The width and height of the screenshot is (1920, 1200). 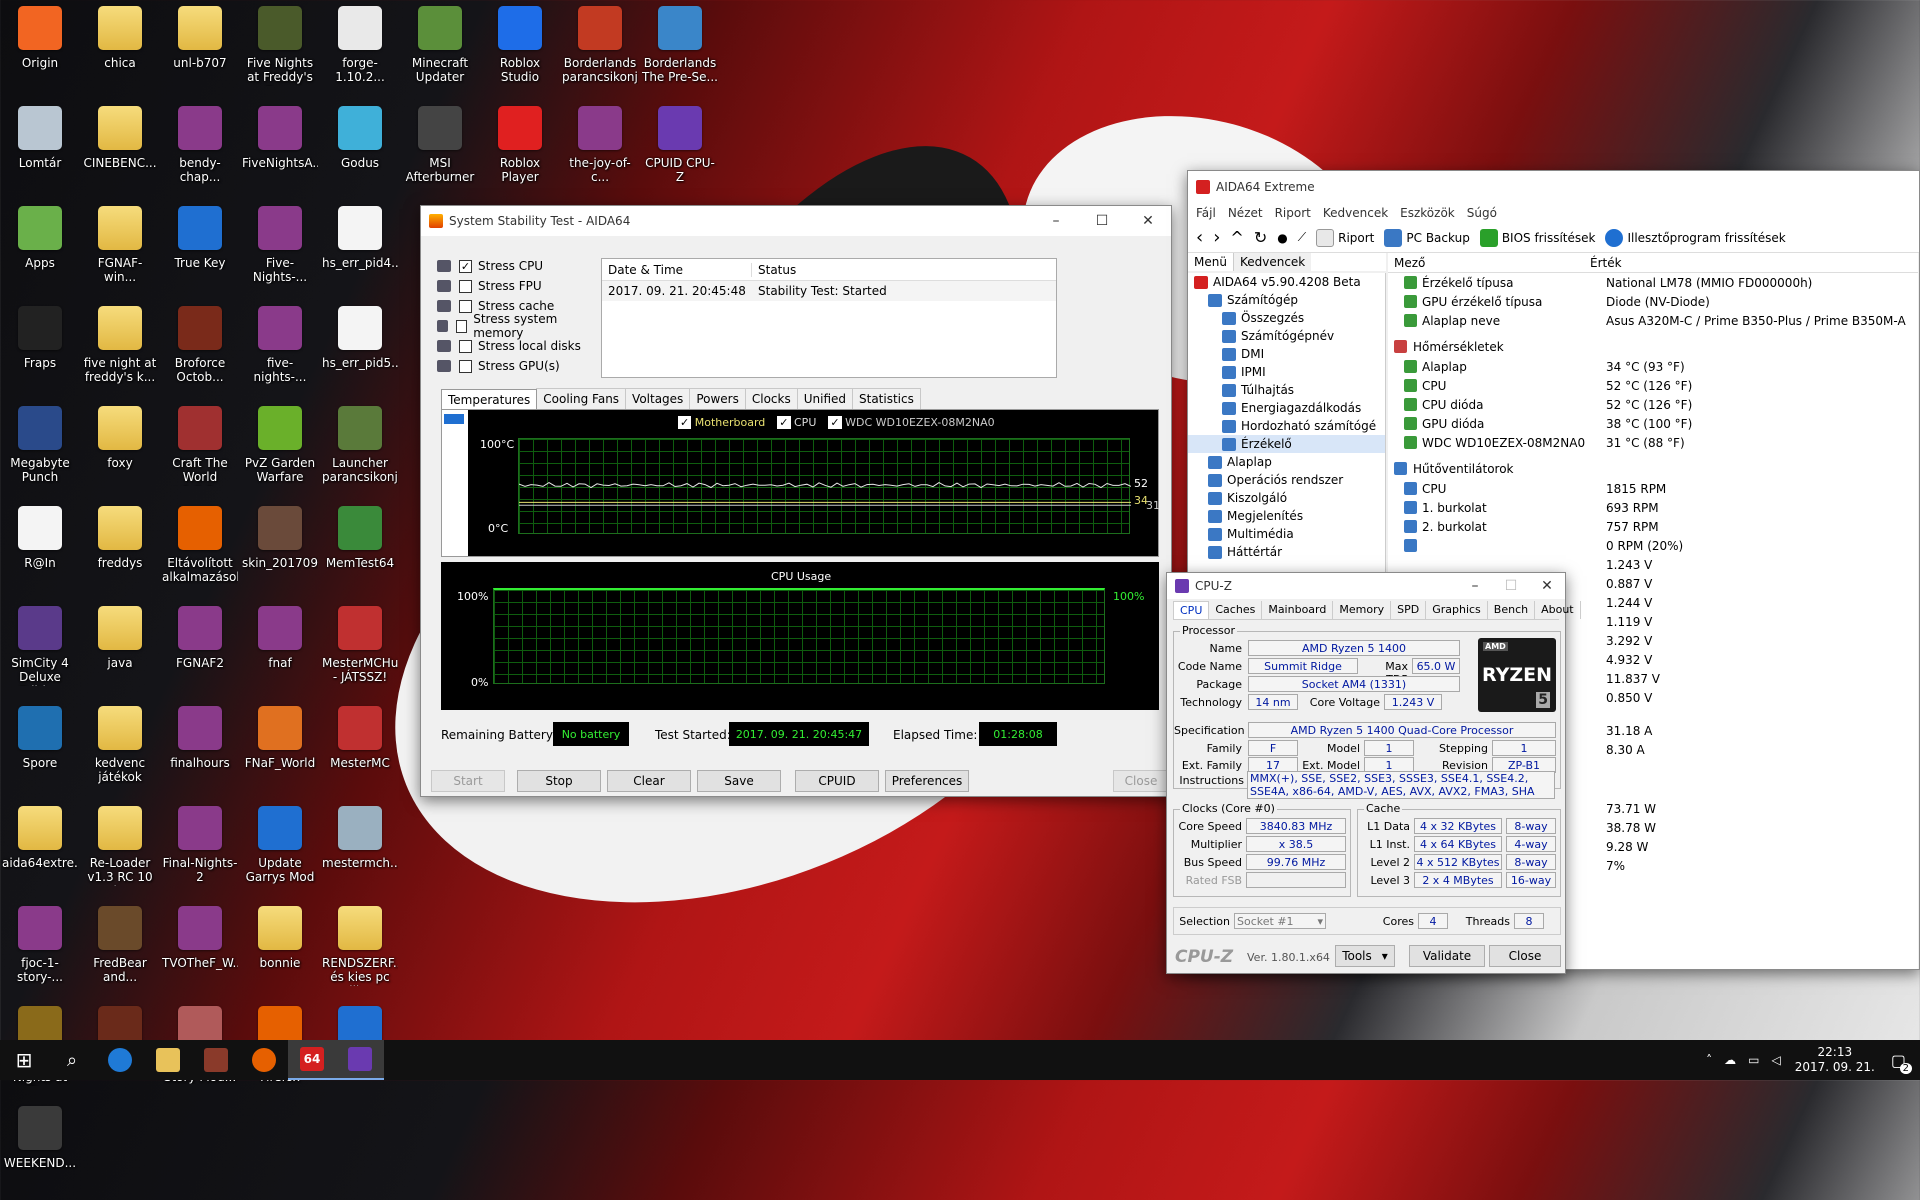 What do you see at coordinates (1286, 552) in the screenshot?
I see `tree-item: Háttértár` at bounding box center [1286, 552].